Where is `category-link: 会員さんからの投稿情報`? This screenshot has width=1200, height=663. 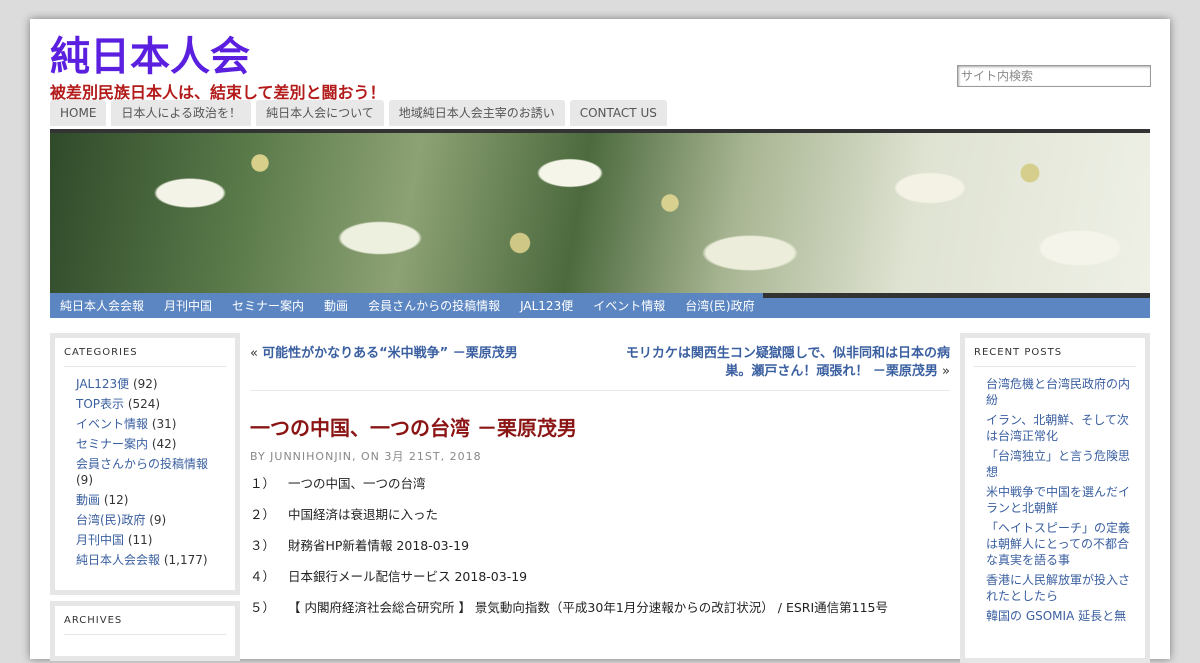 category-link: 会員さんからの投稿情報 is located at coordinates (142, 464).